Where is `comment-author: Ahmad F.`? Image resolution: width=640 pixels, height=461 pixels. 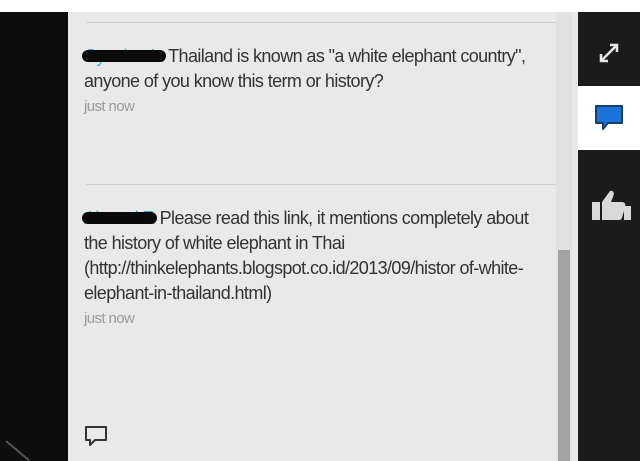
comment-author: Ahmad F. is located at coordinates (120, 218).